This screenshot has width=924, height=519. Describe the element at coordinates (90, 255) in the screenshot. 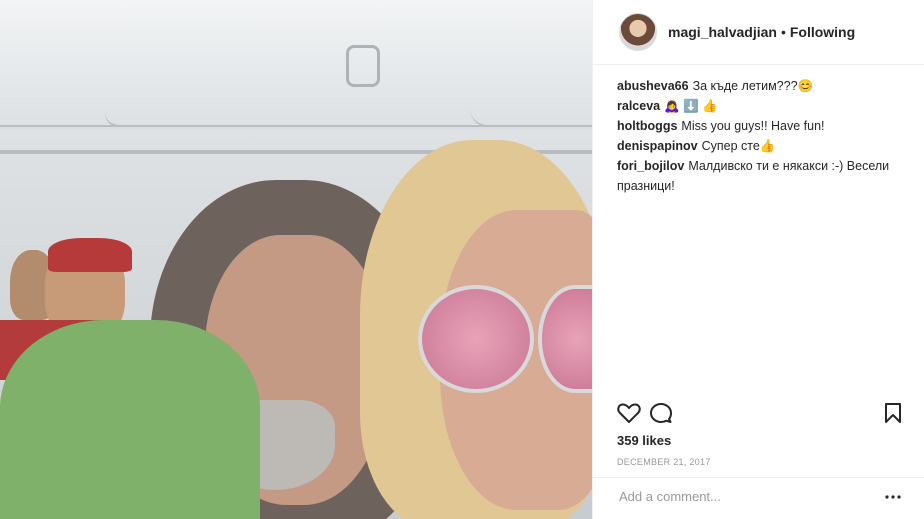

I see `red-cap` at that location.